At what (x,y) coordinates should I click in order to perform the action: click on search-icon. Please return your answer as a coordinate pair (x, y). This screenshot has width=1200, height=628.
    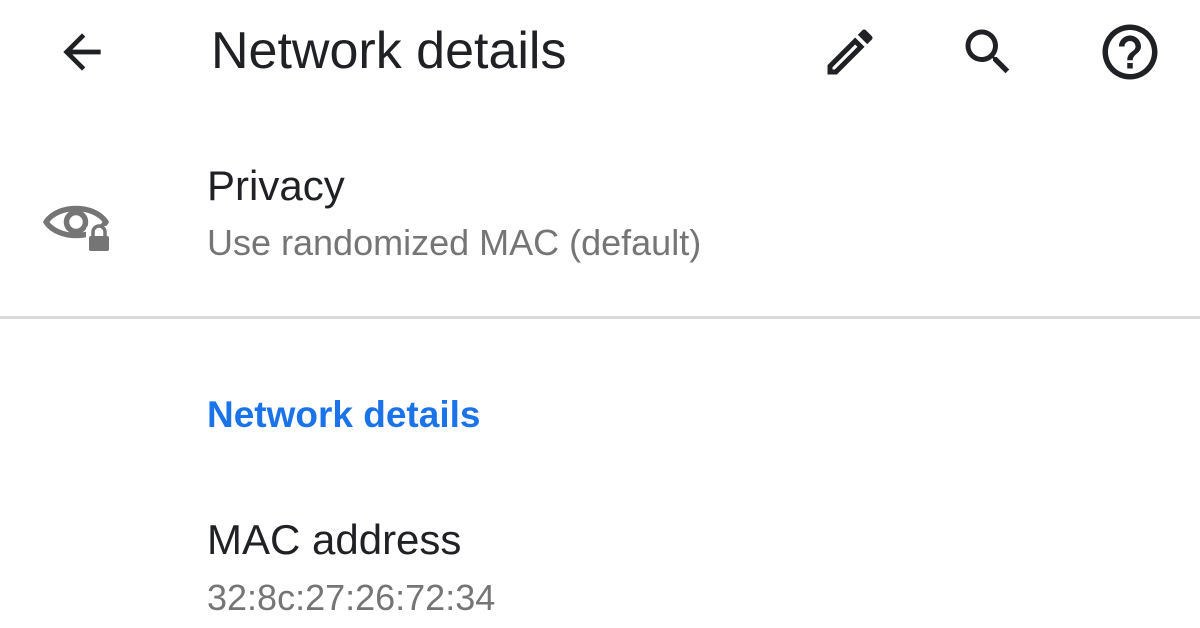
    Looking at the image, I should click on (987, 51).